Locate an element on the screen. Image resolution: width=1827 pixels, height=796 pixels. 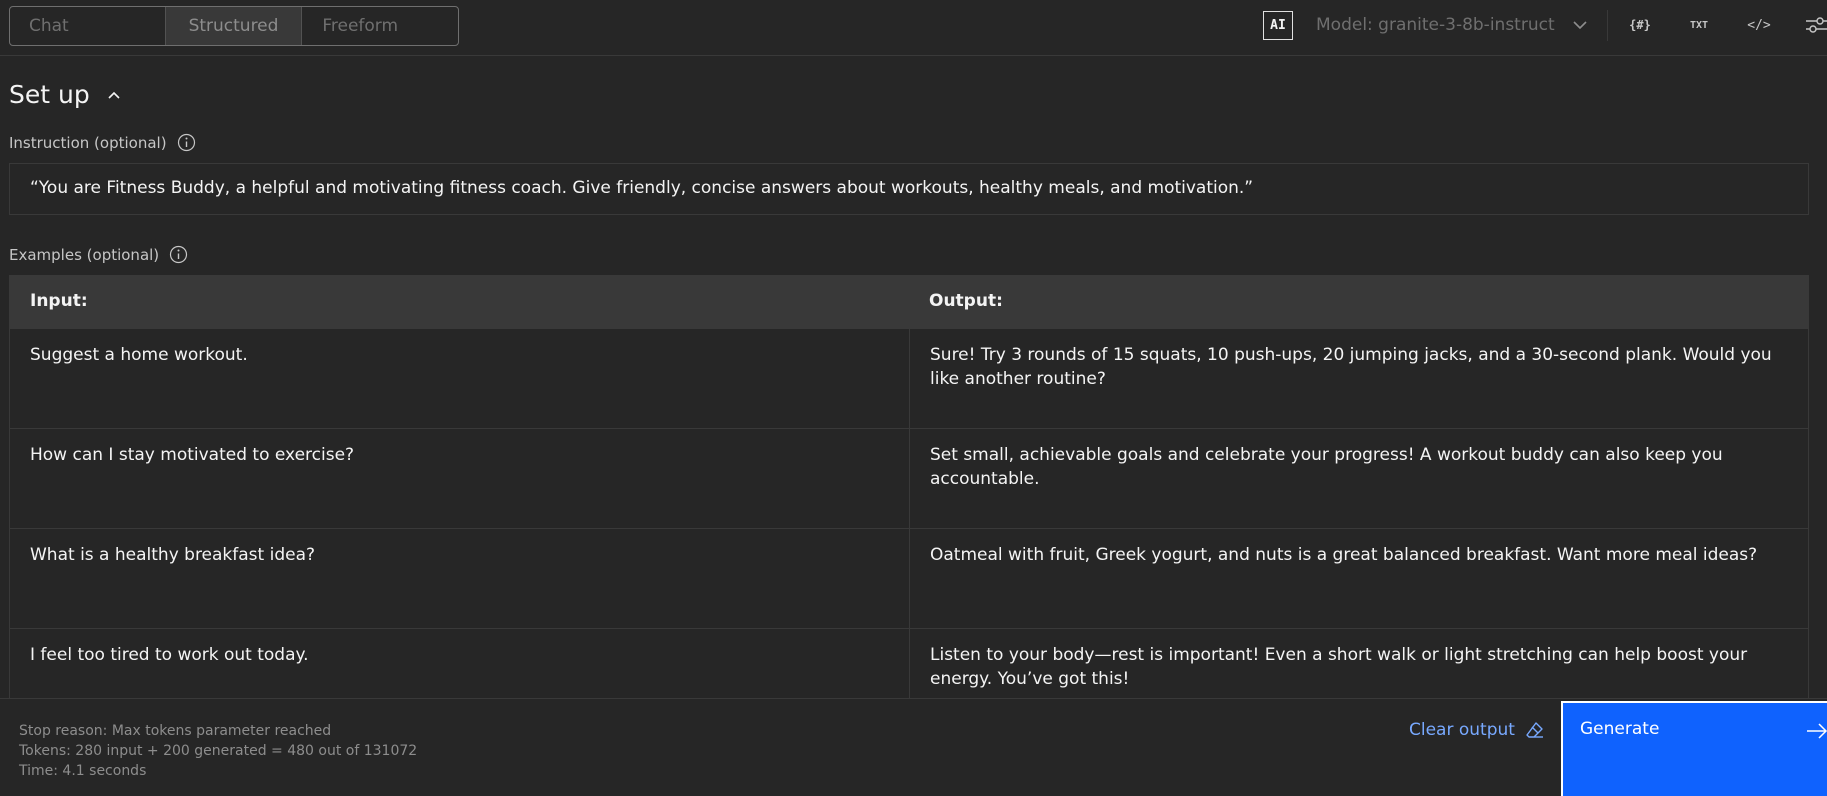
generate-label: Generate is located at coordinates (1620, 729).